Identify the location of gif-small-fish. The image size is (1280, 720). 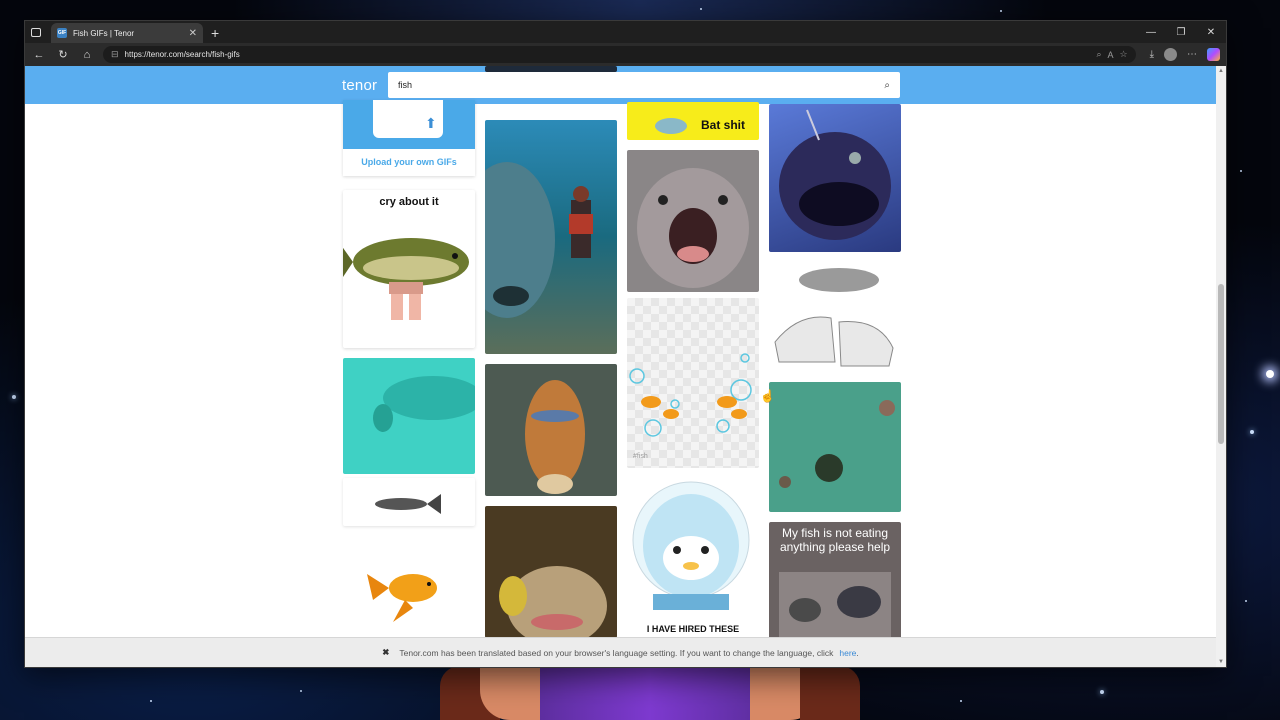
(409, 502).